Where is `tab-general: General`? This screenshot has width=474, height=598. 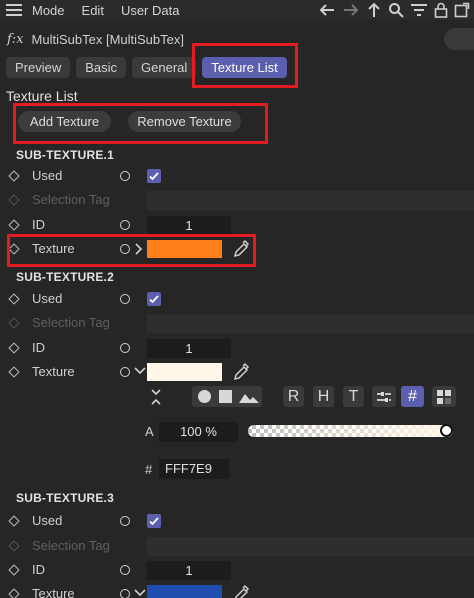 tab-general: General is located at coordinates (164, 67).